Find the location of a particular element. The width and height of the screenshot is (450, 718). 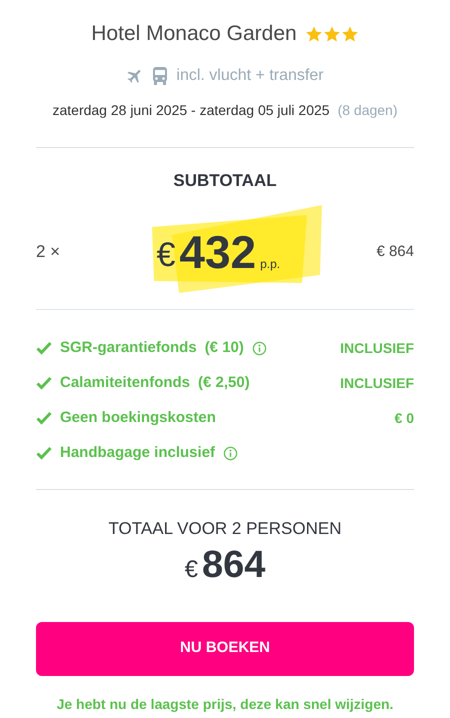

book-now-button: NU BOEKEN is located at coordinates (225, 649).